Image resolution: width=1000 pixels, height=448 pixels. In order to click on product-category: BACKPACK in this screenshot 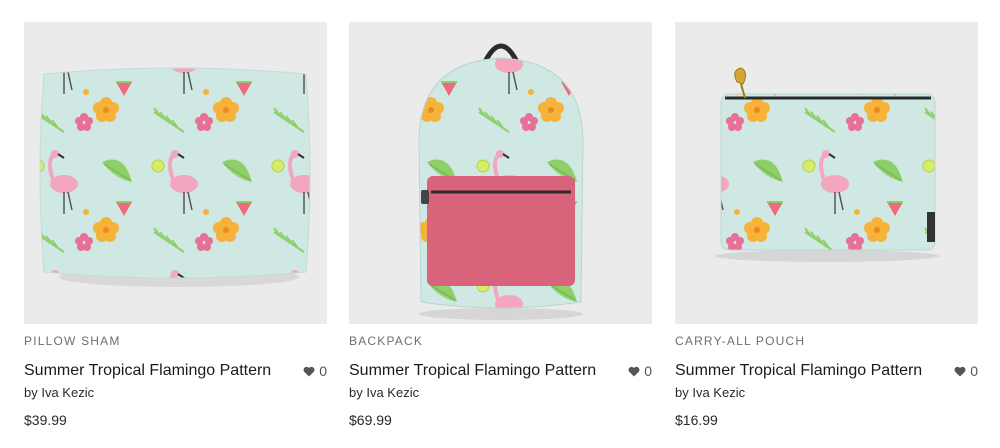, I will do `click(386, 341)`.